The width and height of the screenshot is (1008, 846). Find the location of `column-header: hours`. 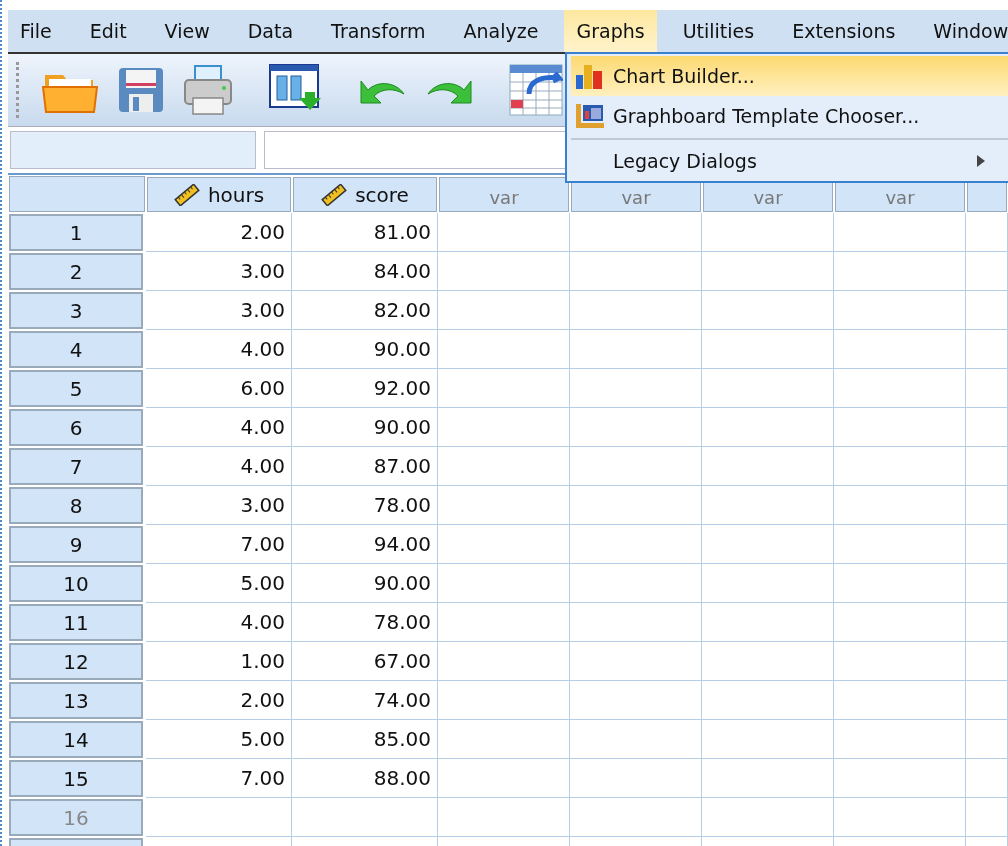

column-header: hours is located at coordinates (219, 194).